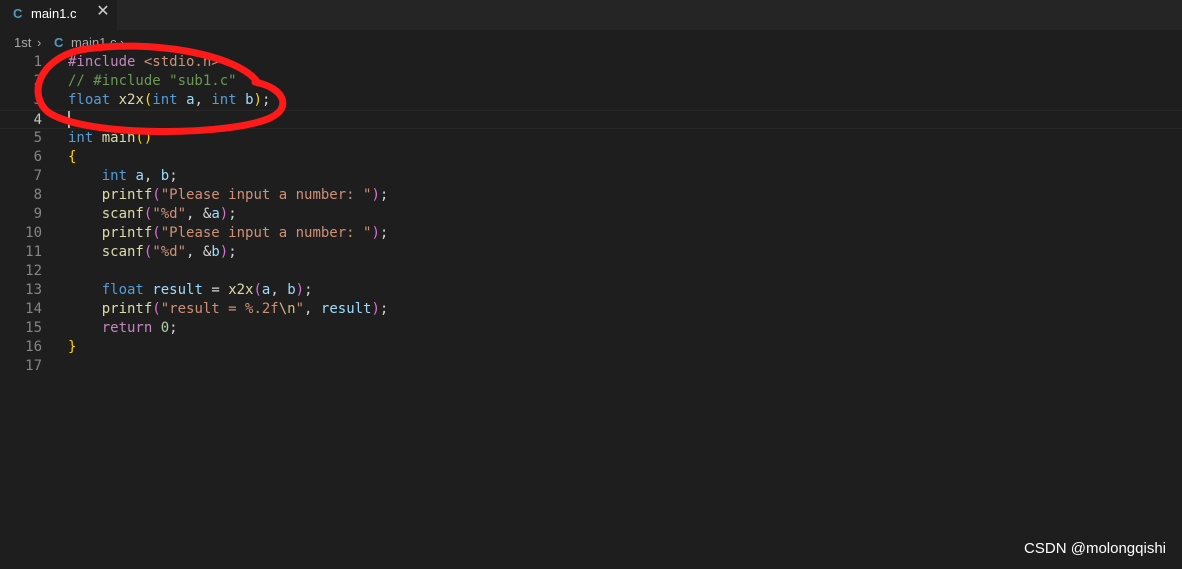 The width and height of the screenshot is (1182, 569). I want to click on code-line: 3 float x2x(int a, int b);, so click(591, 100).